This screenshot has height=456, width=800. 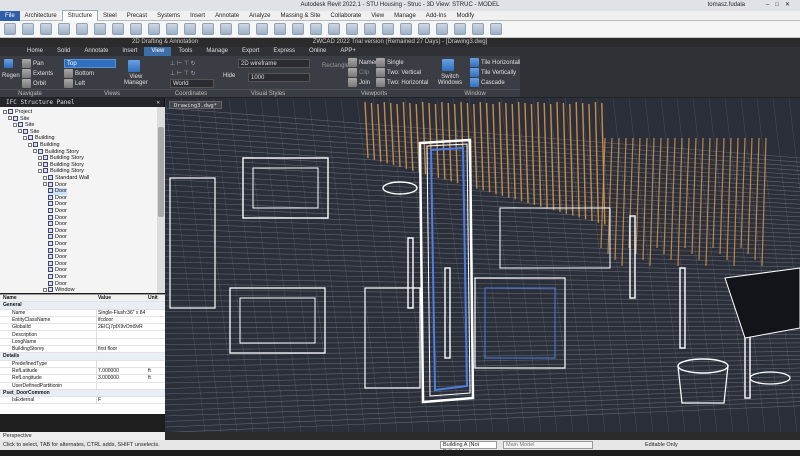 What do you see at coordinates (377, 16) in the screenshot?
I see `revit-tab-view: View` at bounding box center [377, 16].